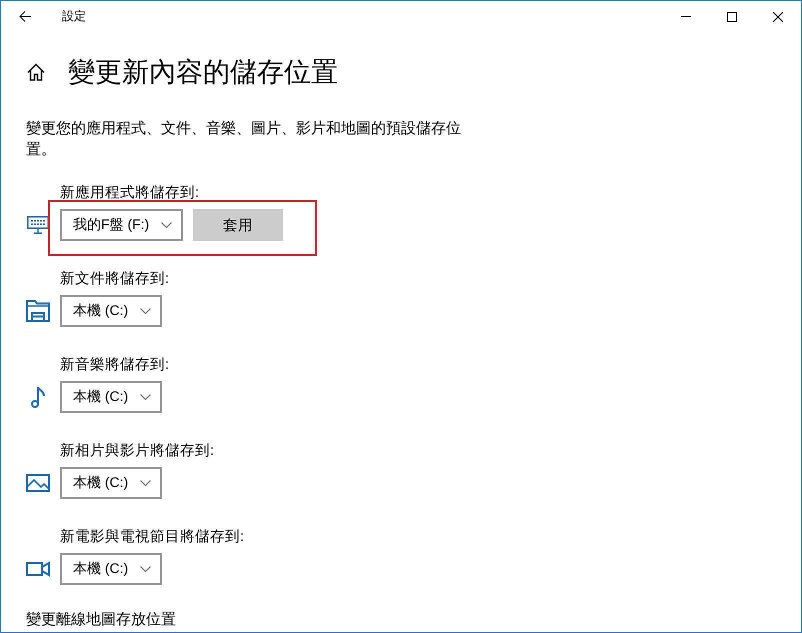 Image resolution: width=802 pixels, height=633 pixels. I want to click on maximize-icon, so click(732, 17).